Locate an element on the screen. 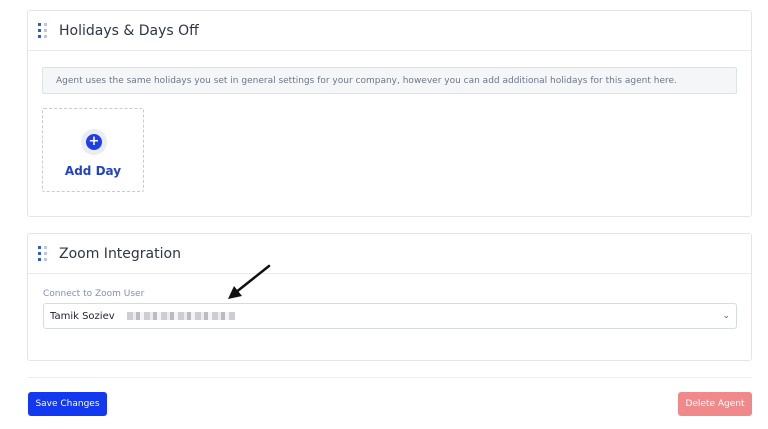 The width and height of the screenshot is (768, 429). chevron-down-icon: ⌄ is located at coordinates (726, 316).